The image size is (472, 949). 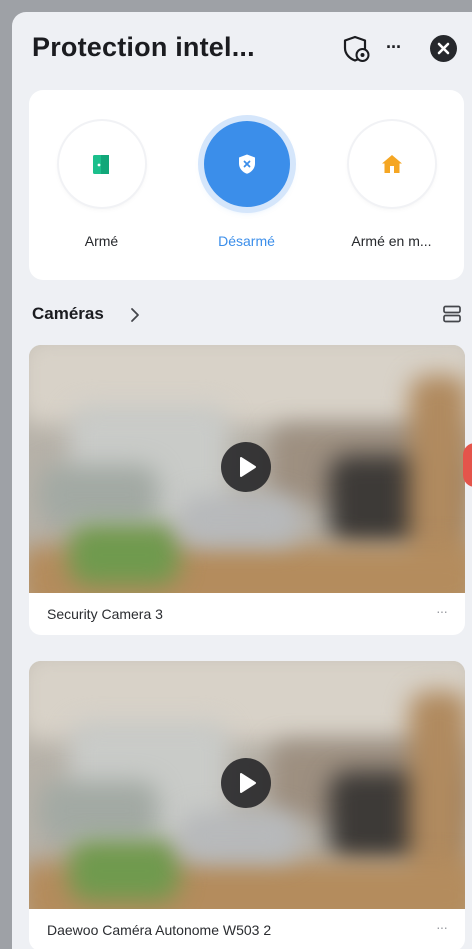 I want to click on mode-armed: Armé, so click(x=101, y=185).